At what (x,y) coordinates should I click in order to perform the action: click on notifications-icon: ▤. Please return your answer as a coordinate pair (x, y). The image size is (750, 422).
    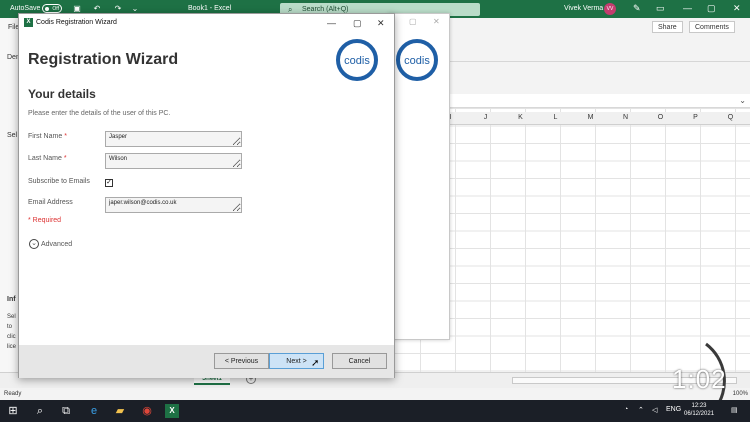
    Looking at the image, I should click on (734, 410).